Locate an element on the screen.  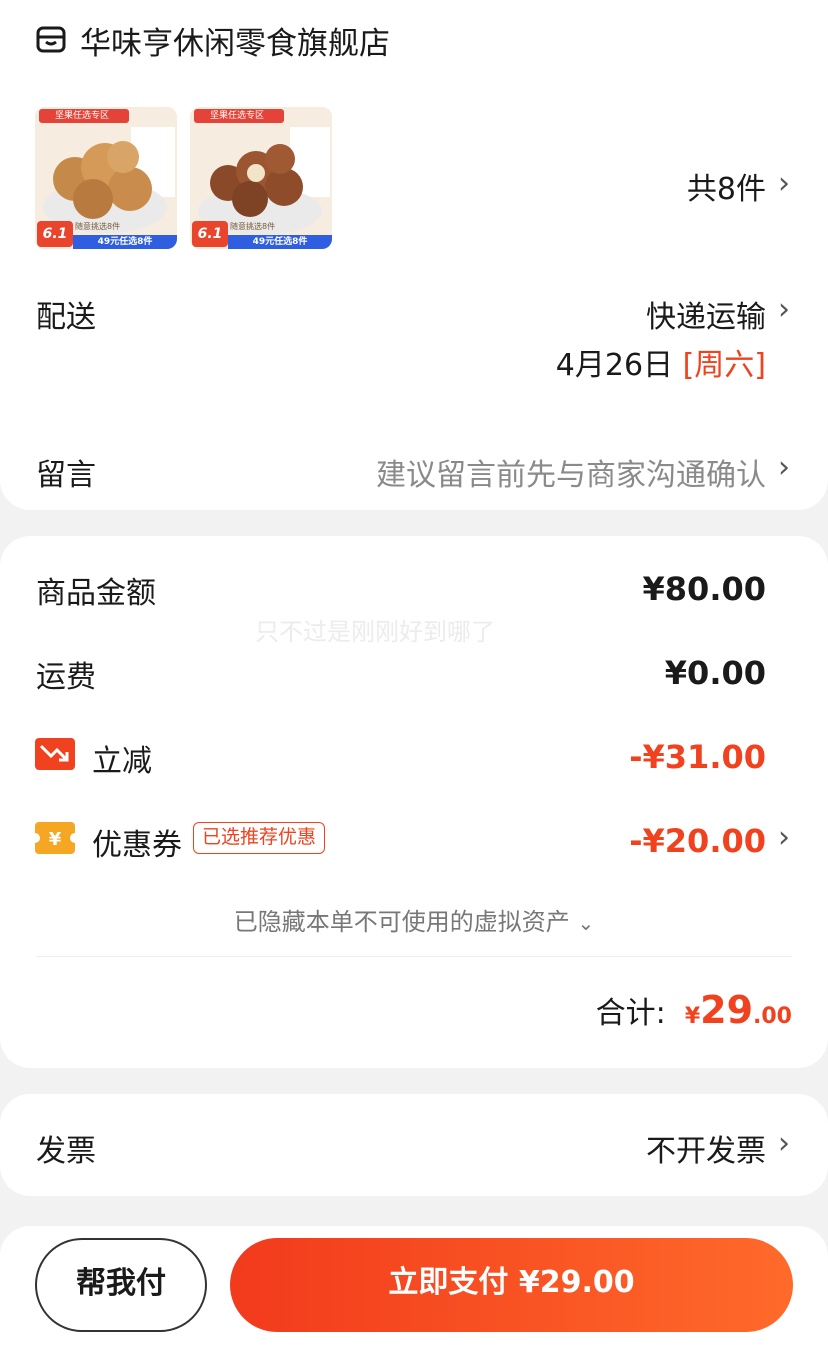
product-thumbnail-walnut: 坚果任选专区 6.1 随意挑选8件 49元任选8件 is located at coordinates (106, 178).